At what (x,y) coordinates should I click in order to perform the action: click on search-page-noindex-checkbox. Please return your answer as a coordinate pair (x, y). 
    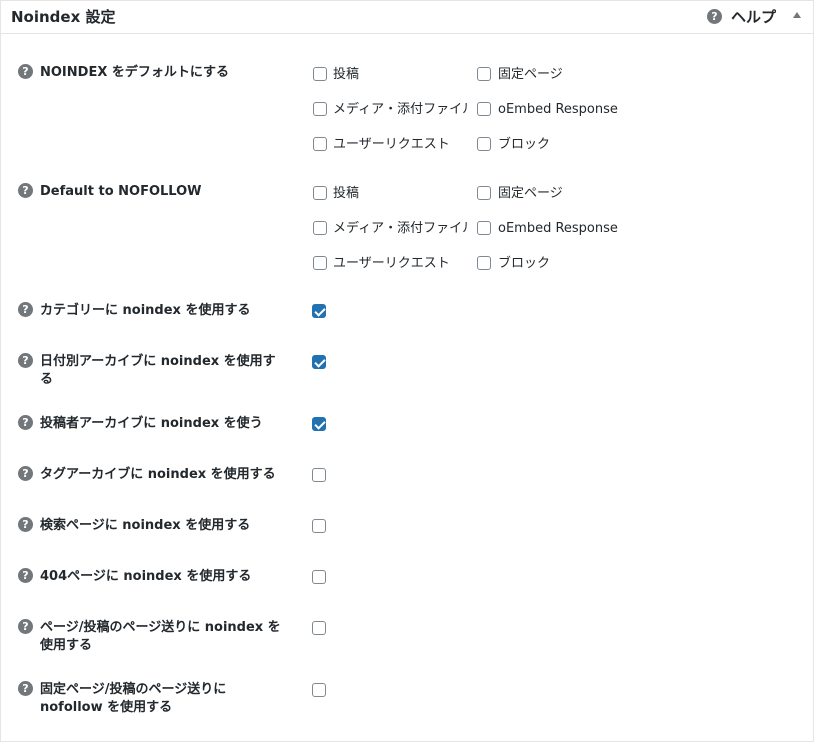
    Looking at the image, I should click on (319, 526).